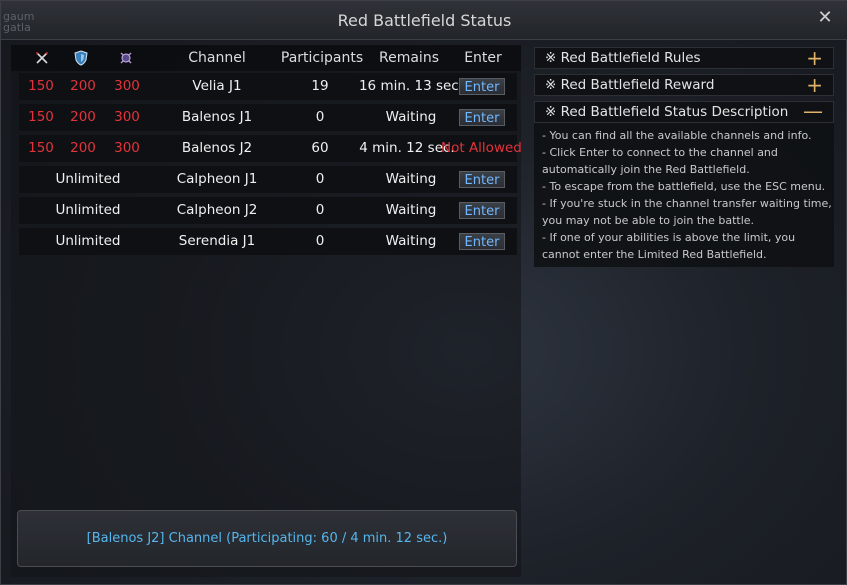 This screenshot has height=585, width=847. Describe the element at coordinates (268, 241) in the screenshot. I see `table-row: Unlimited Serendia J1 0 Waiting Enter` at that location.